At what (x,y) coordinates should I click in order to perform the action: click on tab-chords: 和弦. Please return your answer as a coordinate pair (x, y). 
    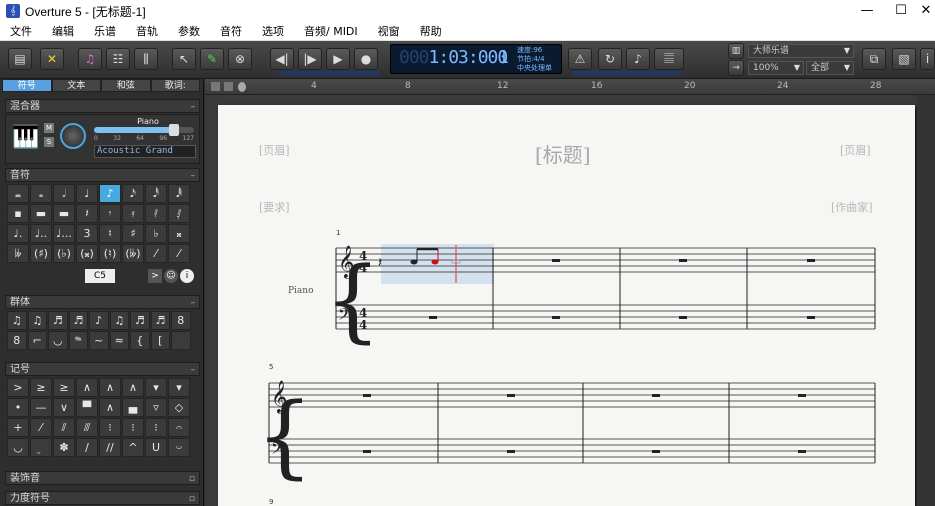
    Looking at the image, I should click on (126, 85).